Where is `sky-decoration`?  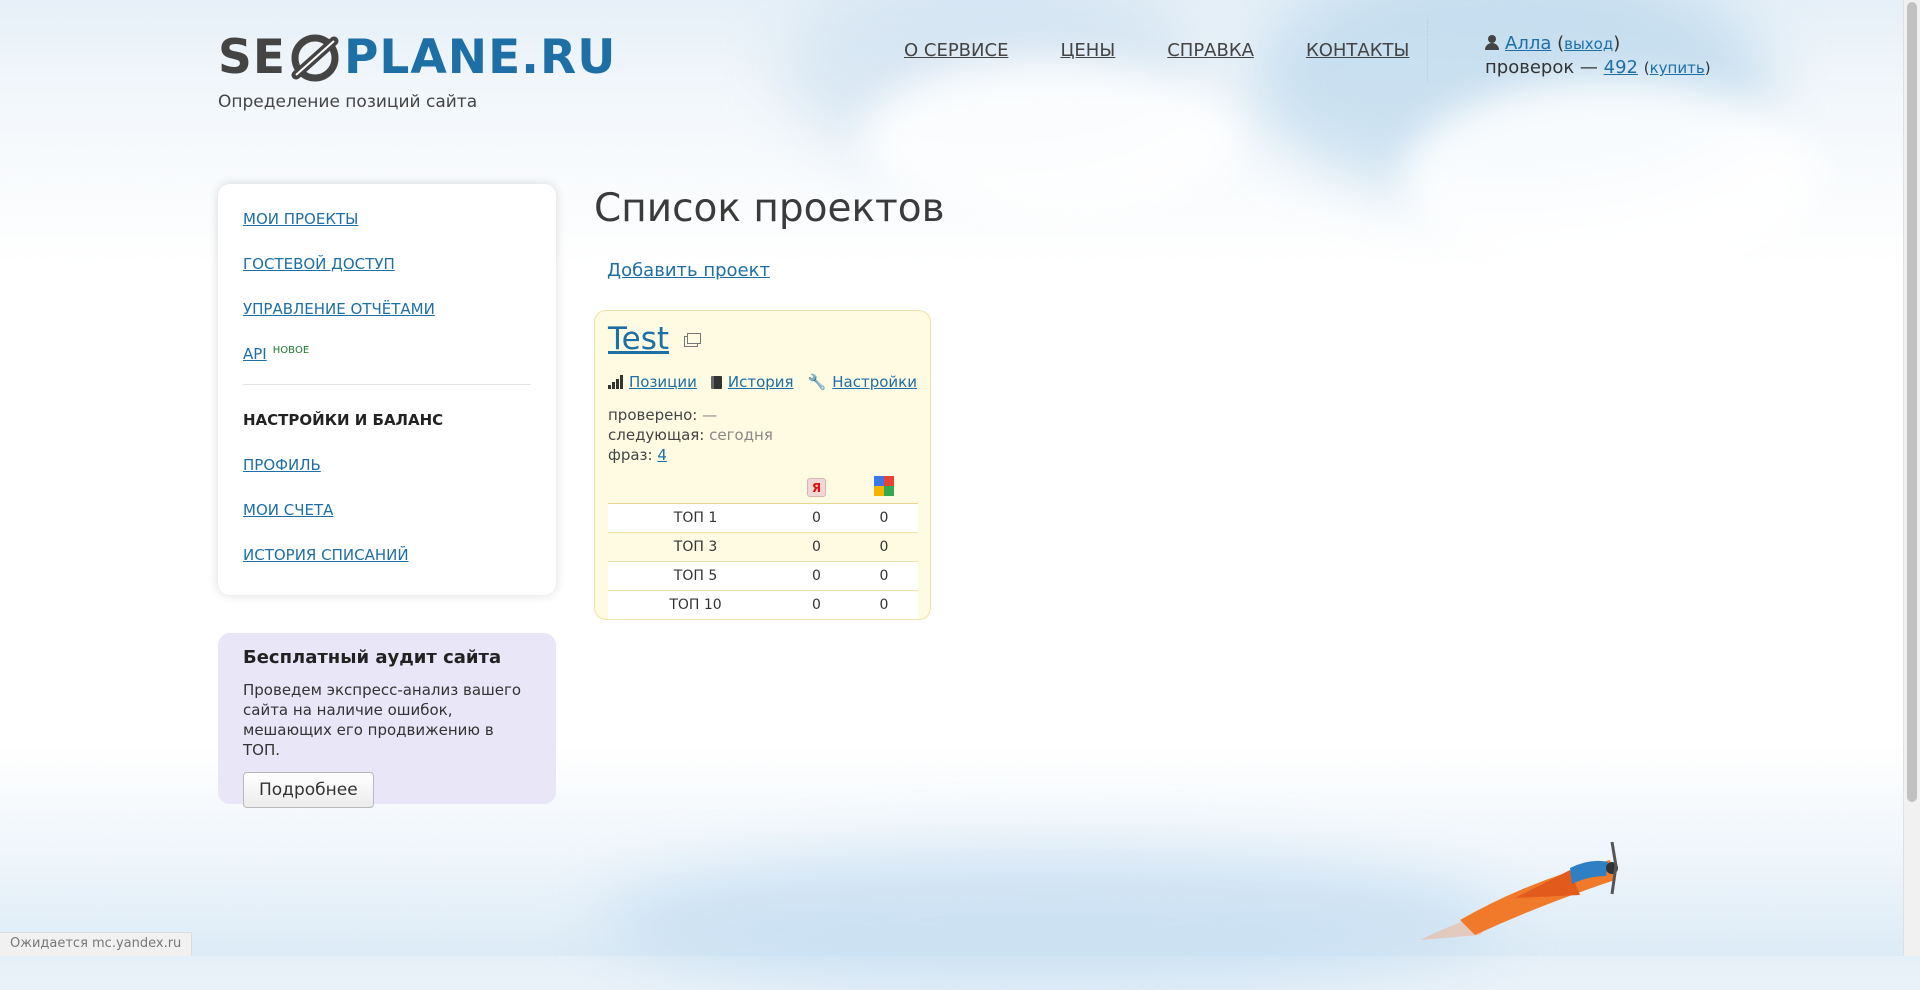 sky-decoration is located at coordinates (1050, 920).